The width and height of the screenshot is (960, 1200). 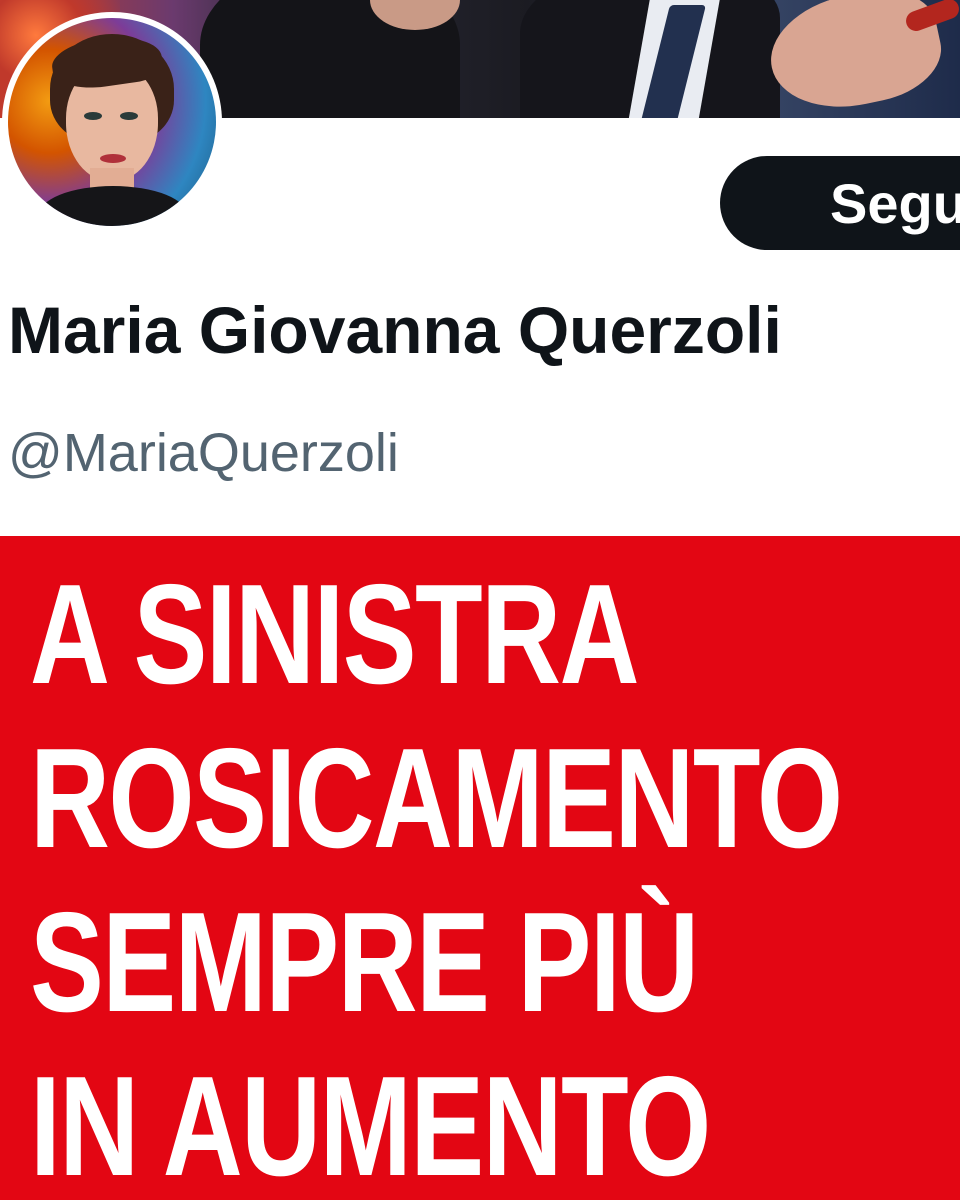 What do you see at coordinates (840, 203) in the screenshot?
I see `follow-button: Segui` at bounding box center [840, 203].